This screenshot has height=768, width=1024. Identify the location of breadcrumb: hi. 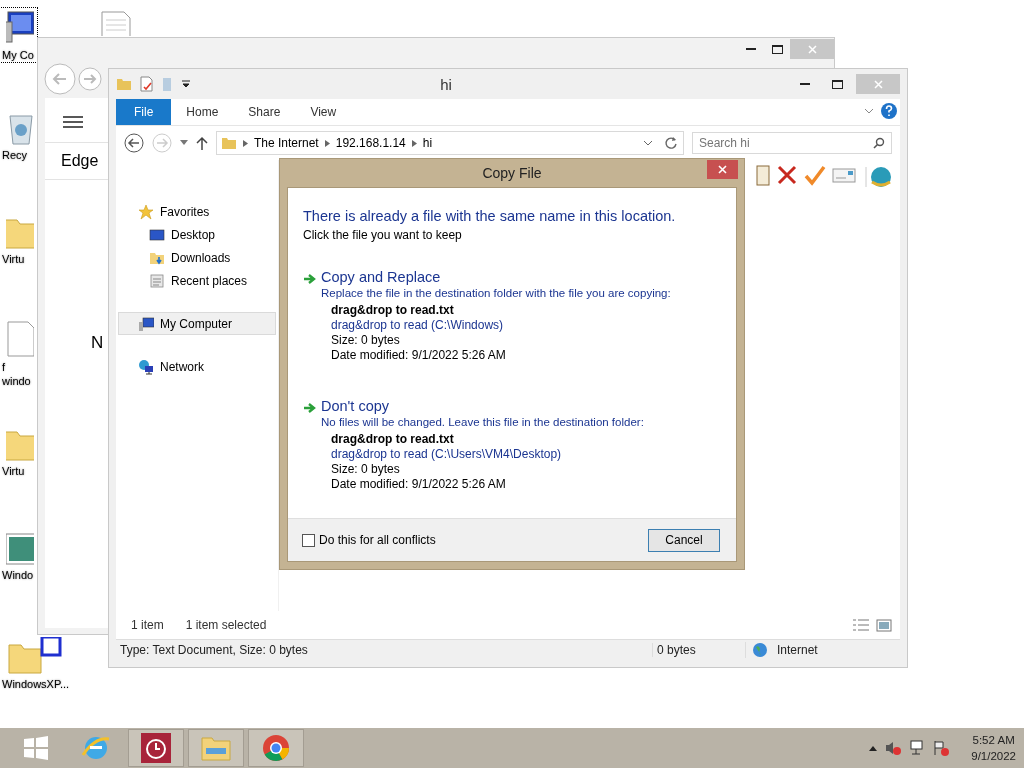
(427, 143).